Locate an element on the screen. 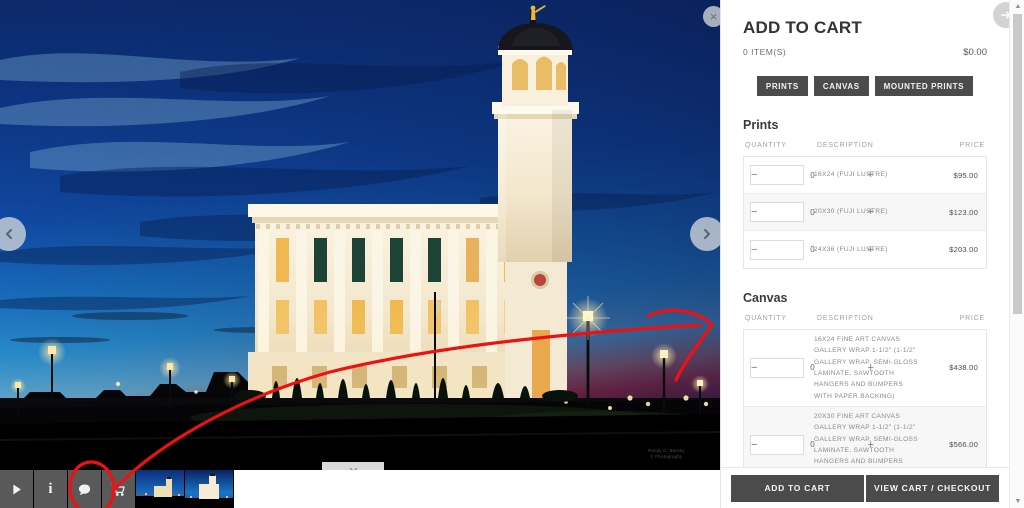  tab-mounted-prints: MOUNTED PRINTS is located at coordinates (924, 86).